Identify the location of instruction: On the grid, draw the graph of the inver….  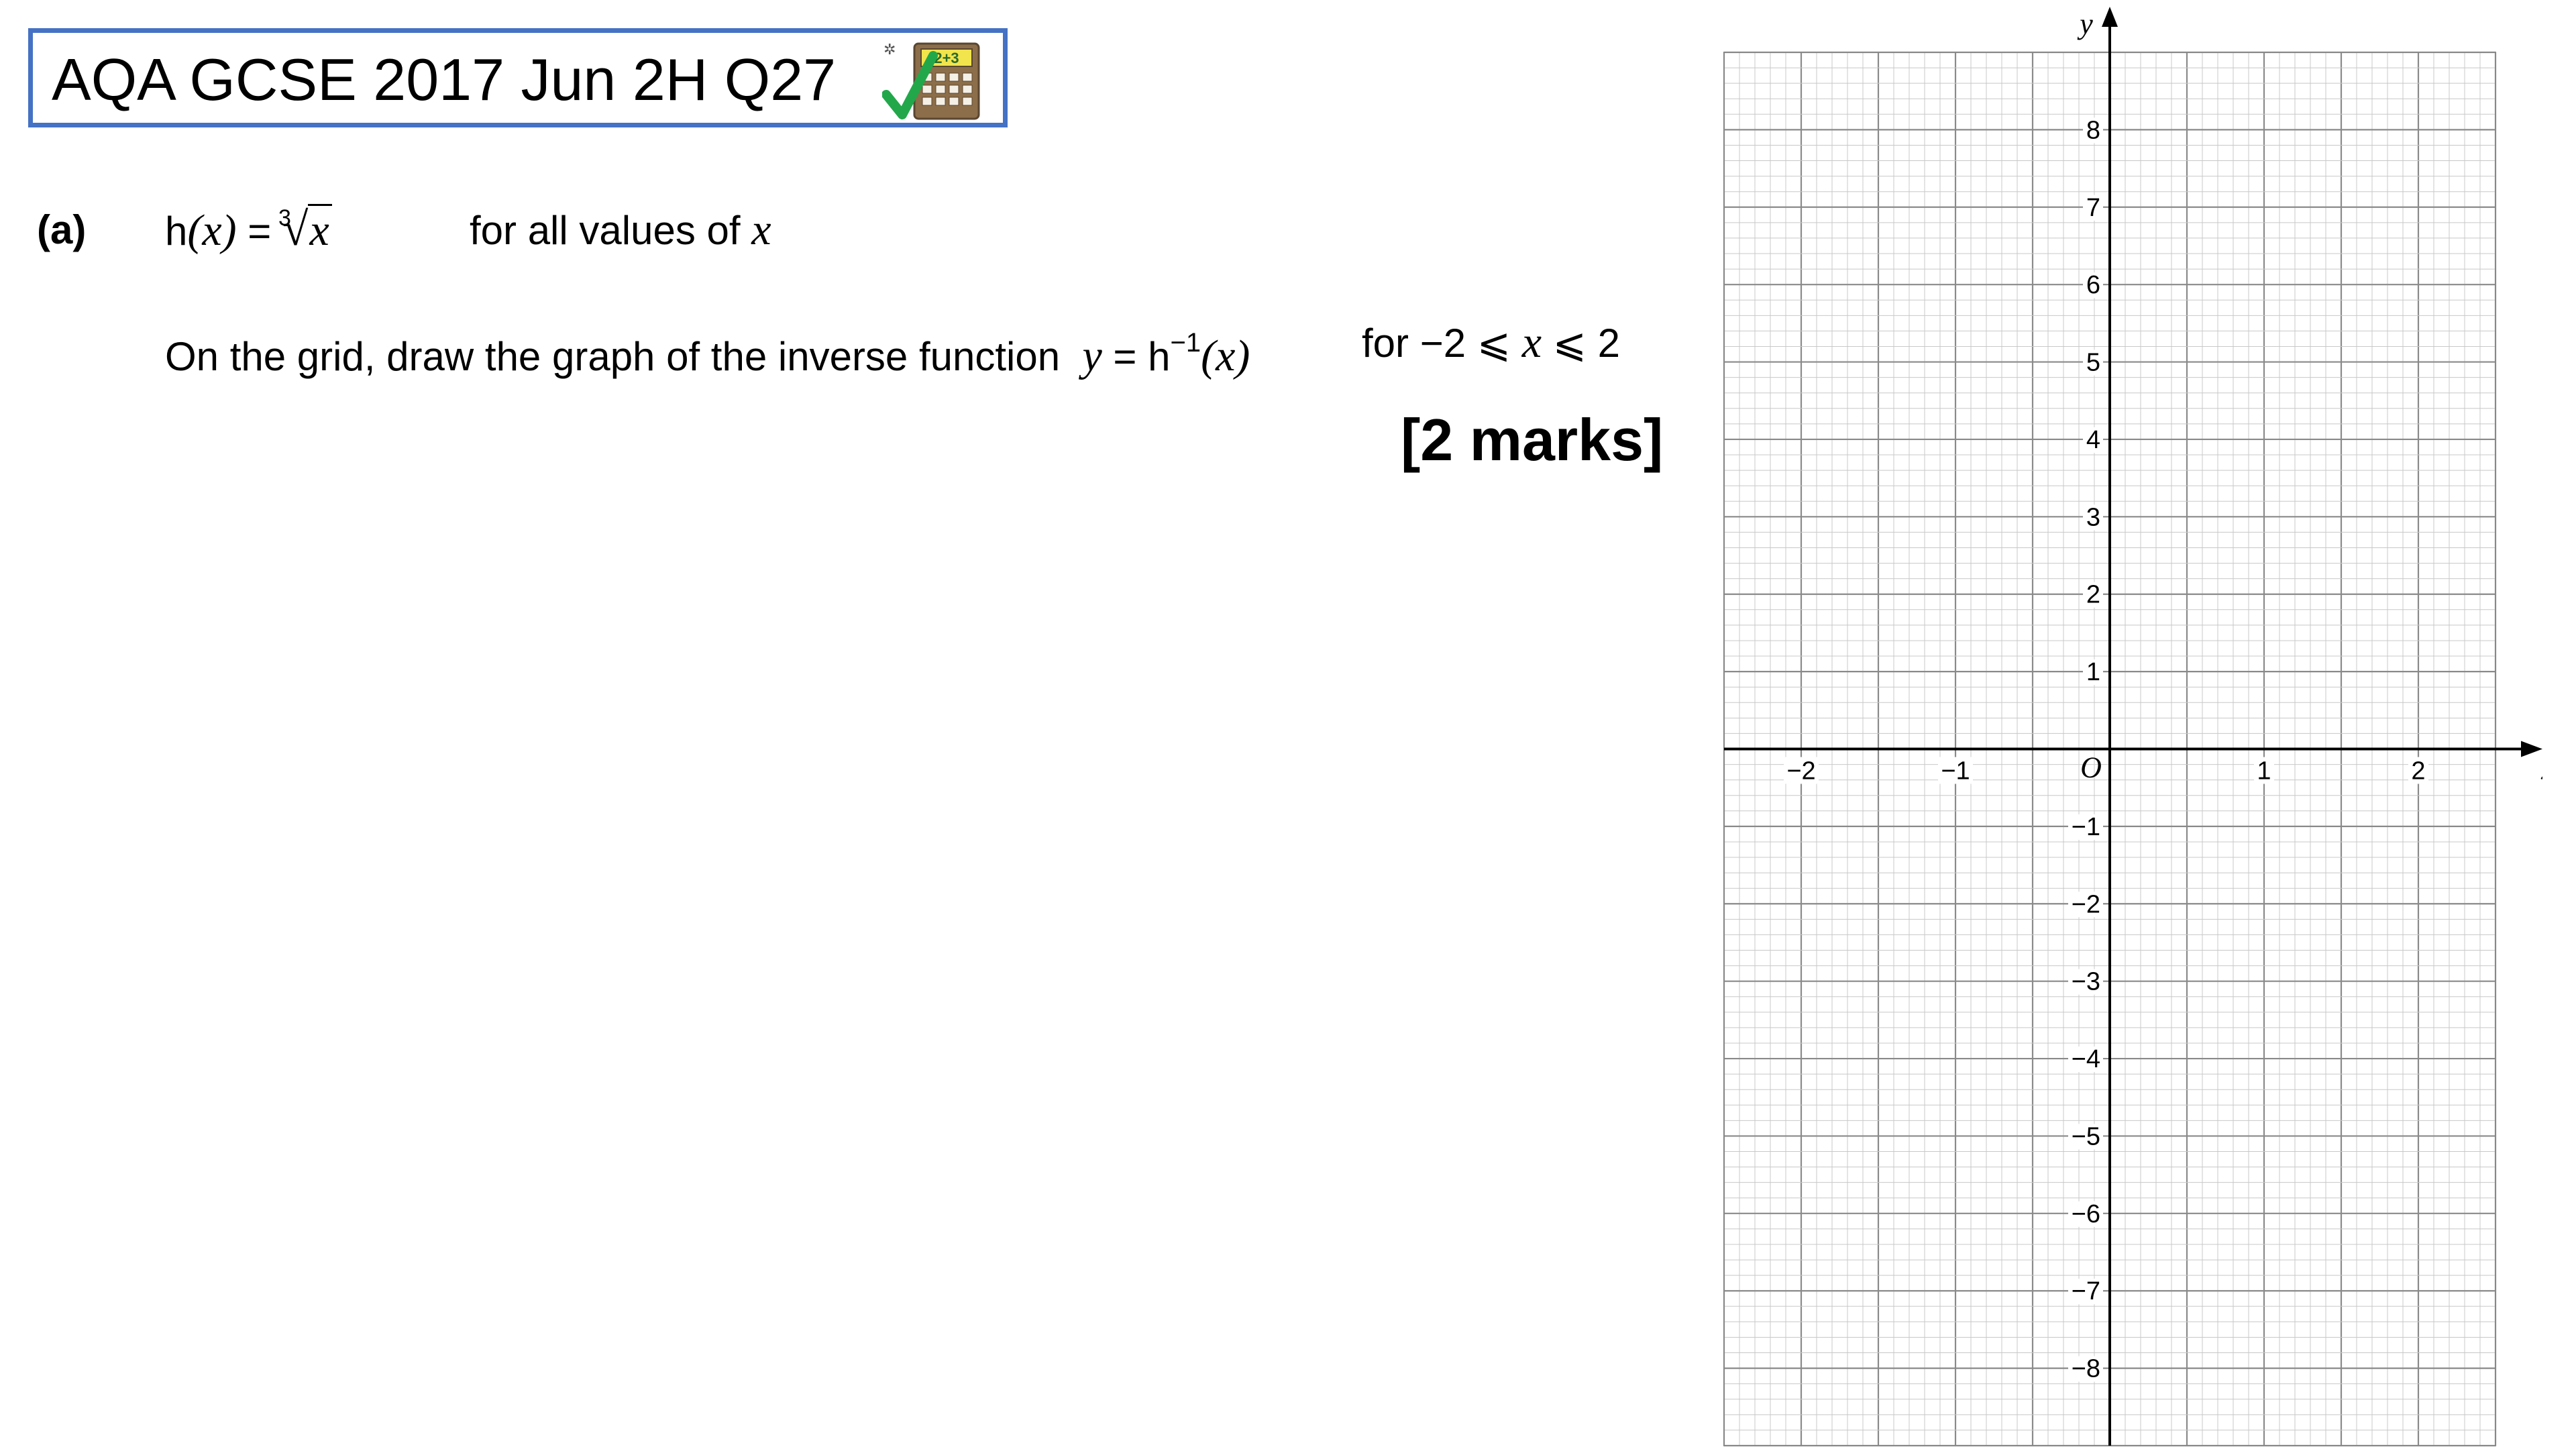
(707, 349).